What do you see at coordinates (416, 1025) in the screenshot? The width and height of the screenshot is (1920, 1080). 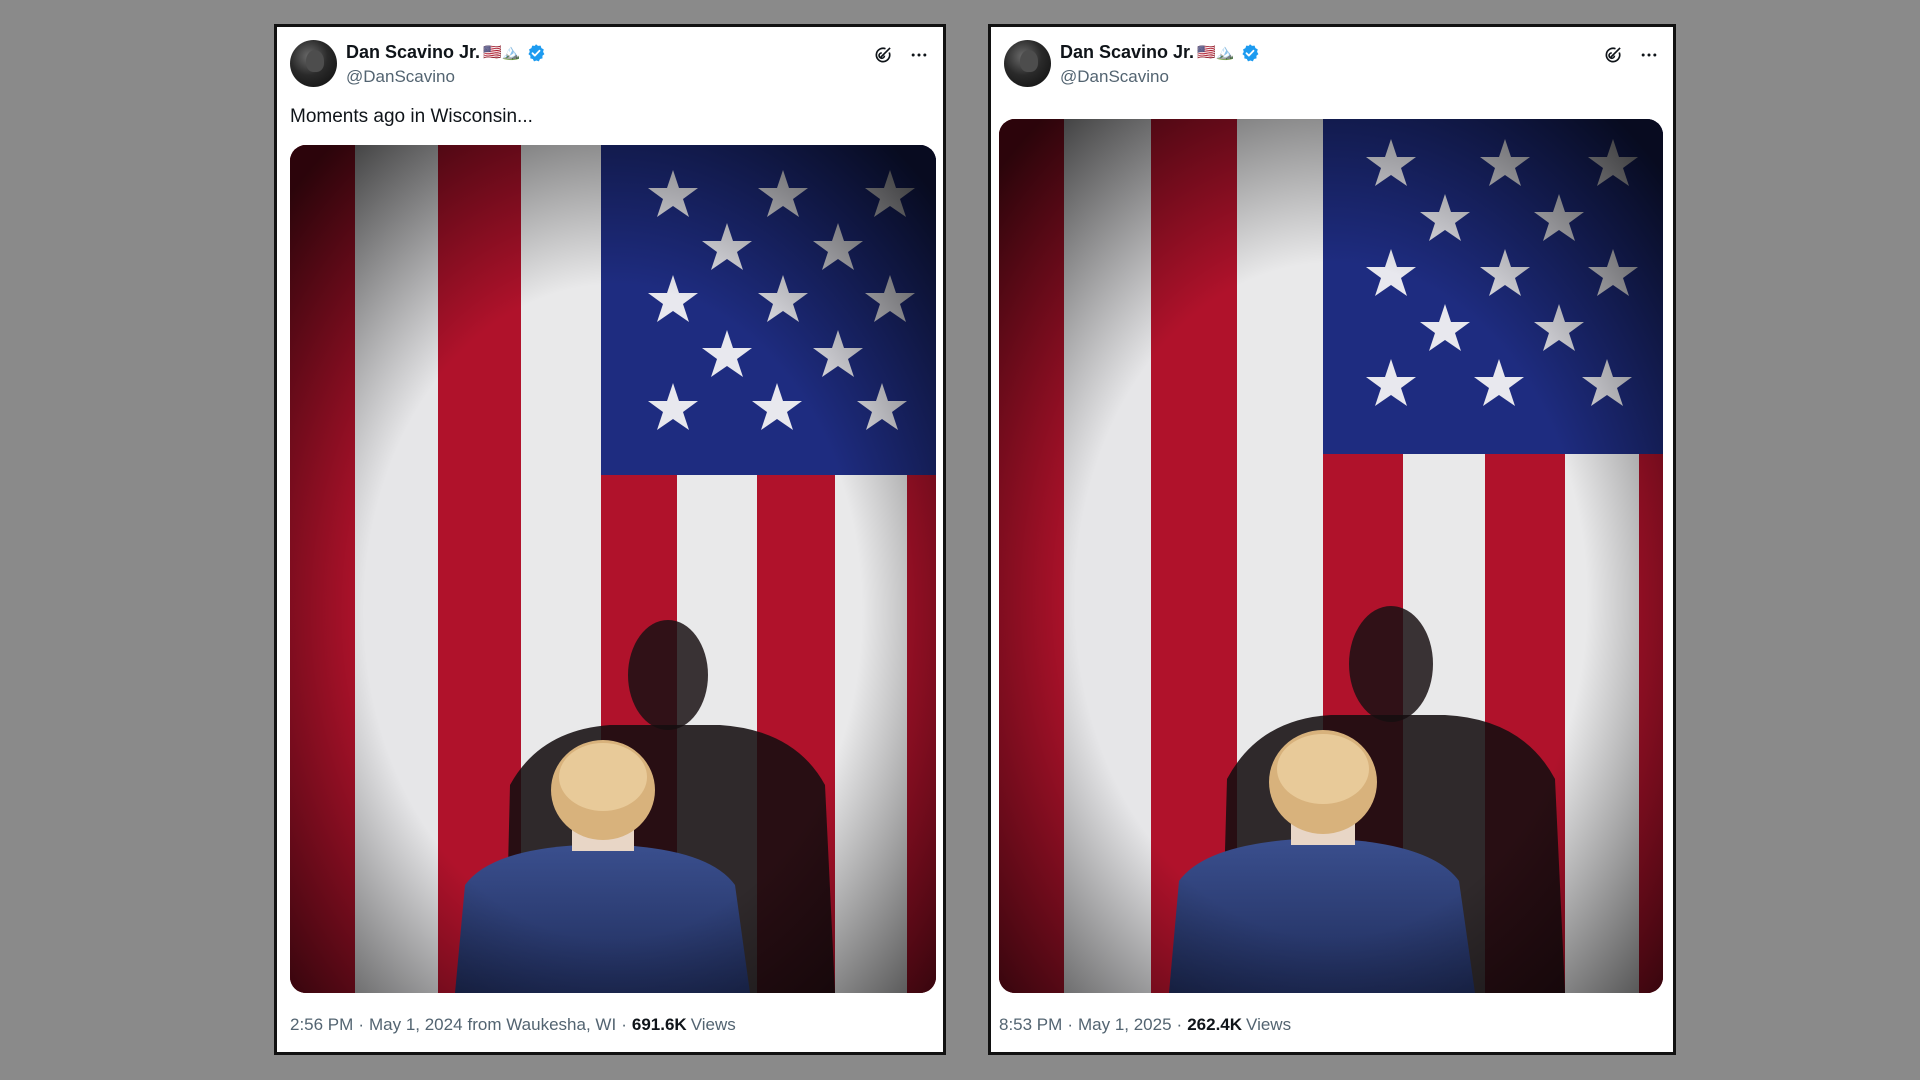 I see `tweet-date: May 1, 2024` at bounding box center [416, 1025].